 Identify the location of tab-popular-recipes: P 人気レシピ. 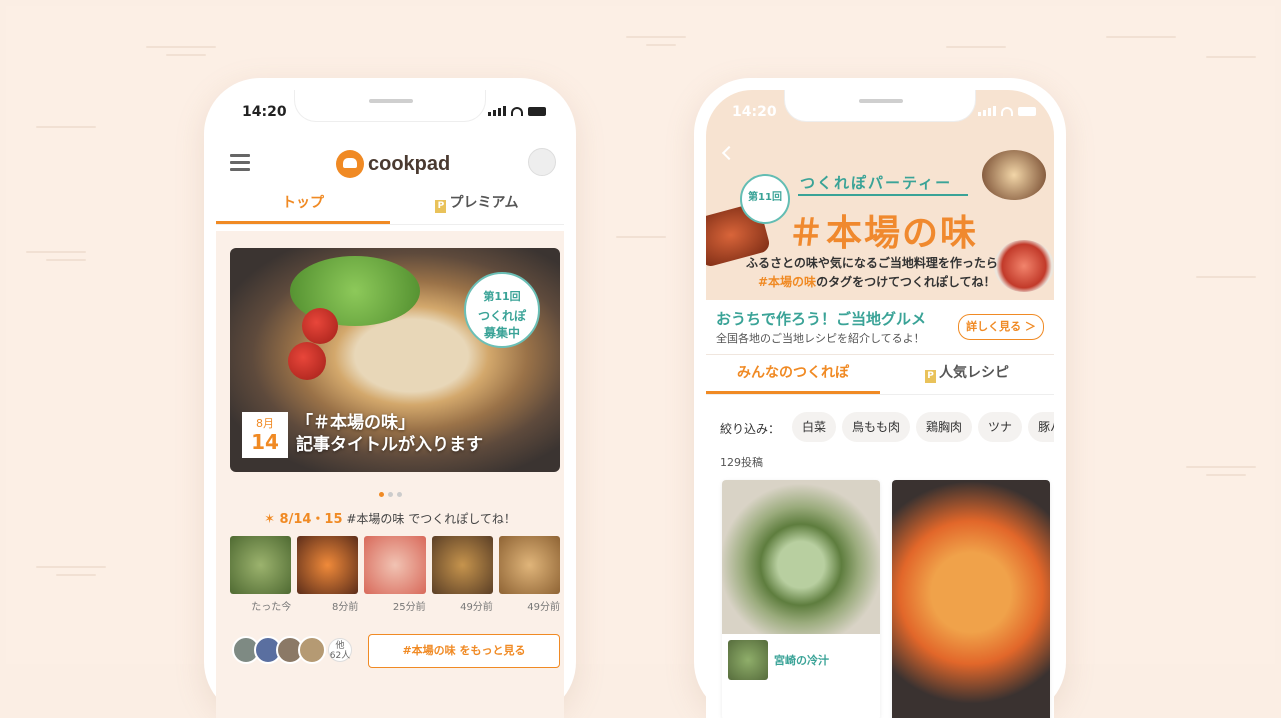
(967, 374).